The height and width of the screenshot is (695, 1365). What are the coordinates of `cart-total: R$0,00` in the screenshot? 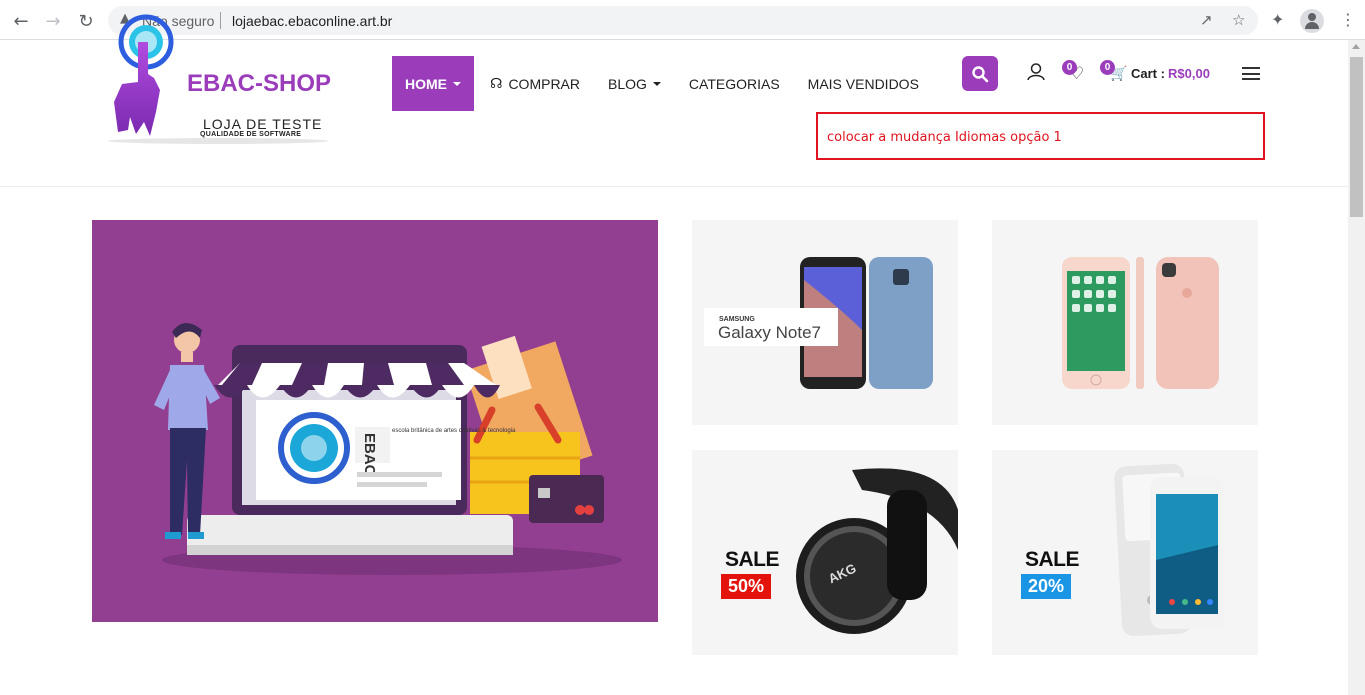 It's located at (1189, 73).